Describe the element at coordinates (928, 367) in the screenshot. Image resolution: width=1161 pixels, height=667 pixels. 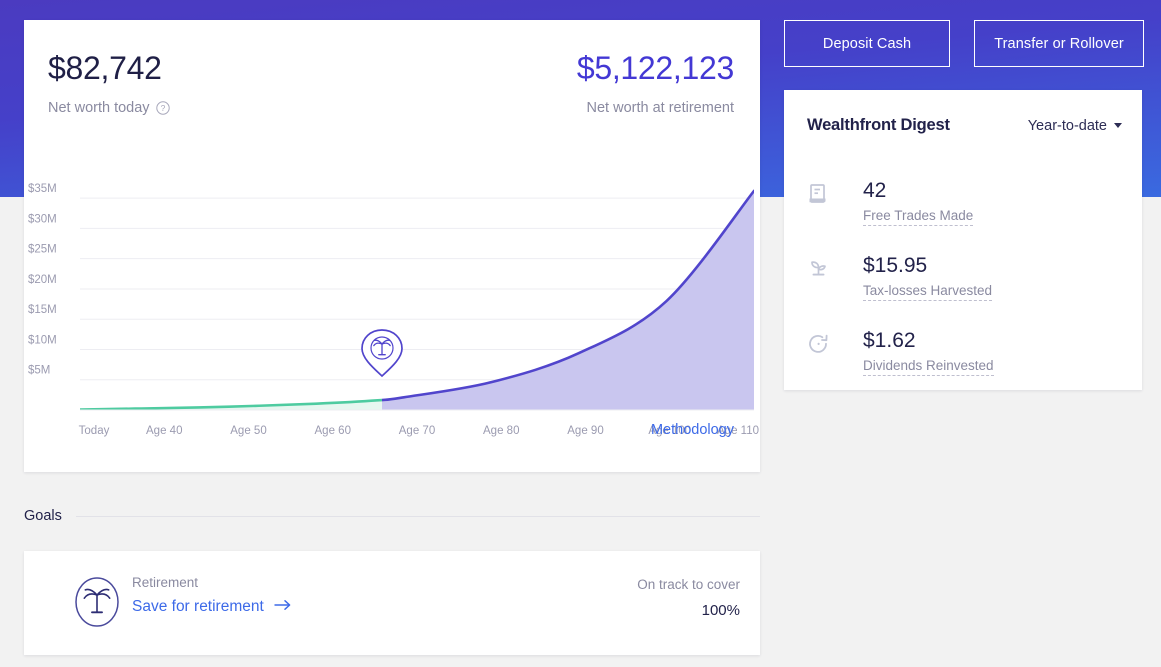
I see `digest-caption: Dividends Reinvested` at that location.